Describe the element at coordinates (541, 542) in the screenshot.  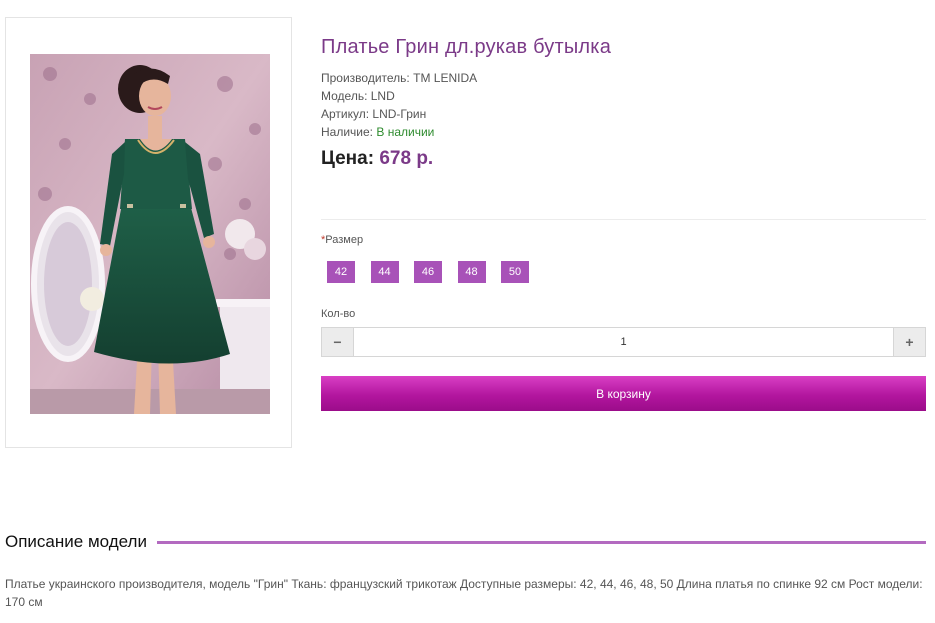
I see `heading-underline` at that location.